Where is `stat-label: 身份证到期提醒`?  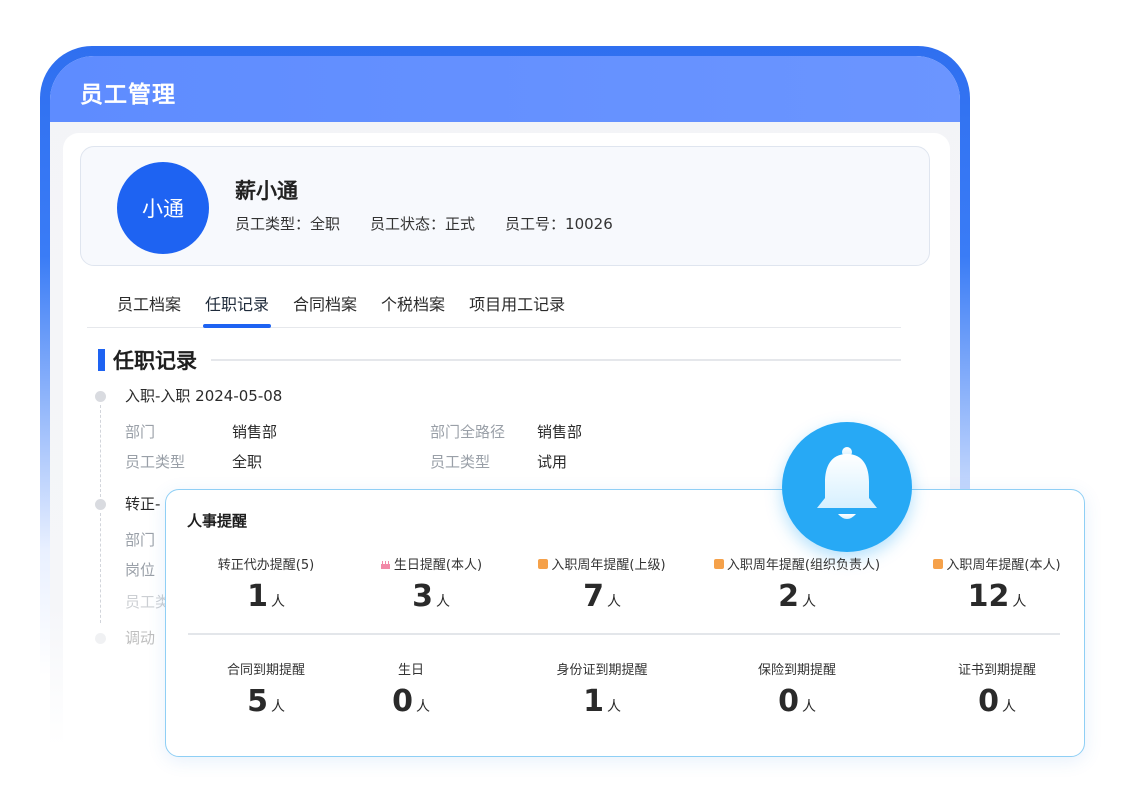
stat-label: 身份证到期提醒 is located at coordinates (602, 668).